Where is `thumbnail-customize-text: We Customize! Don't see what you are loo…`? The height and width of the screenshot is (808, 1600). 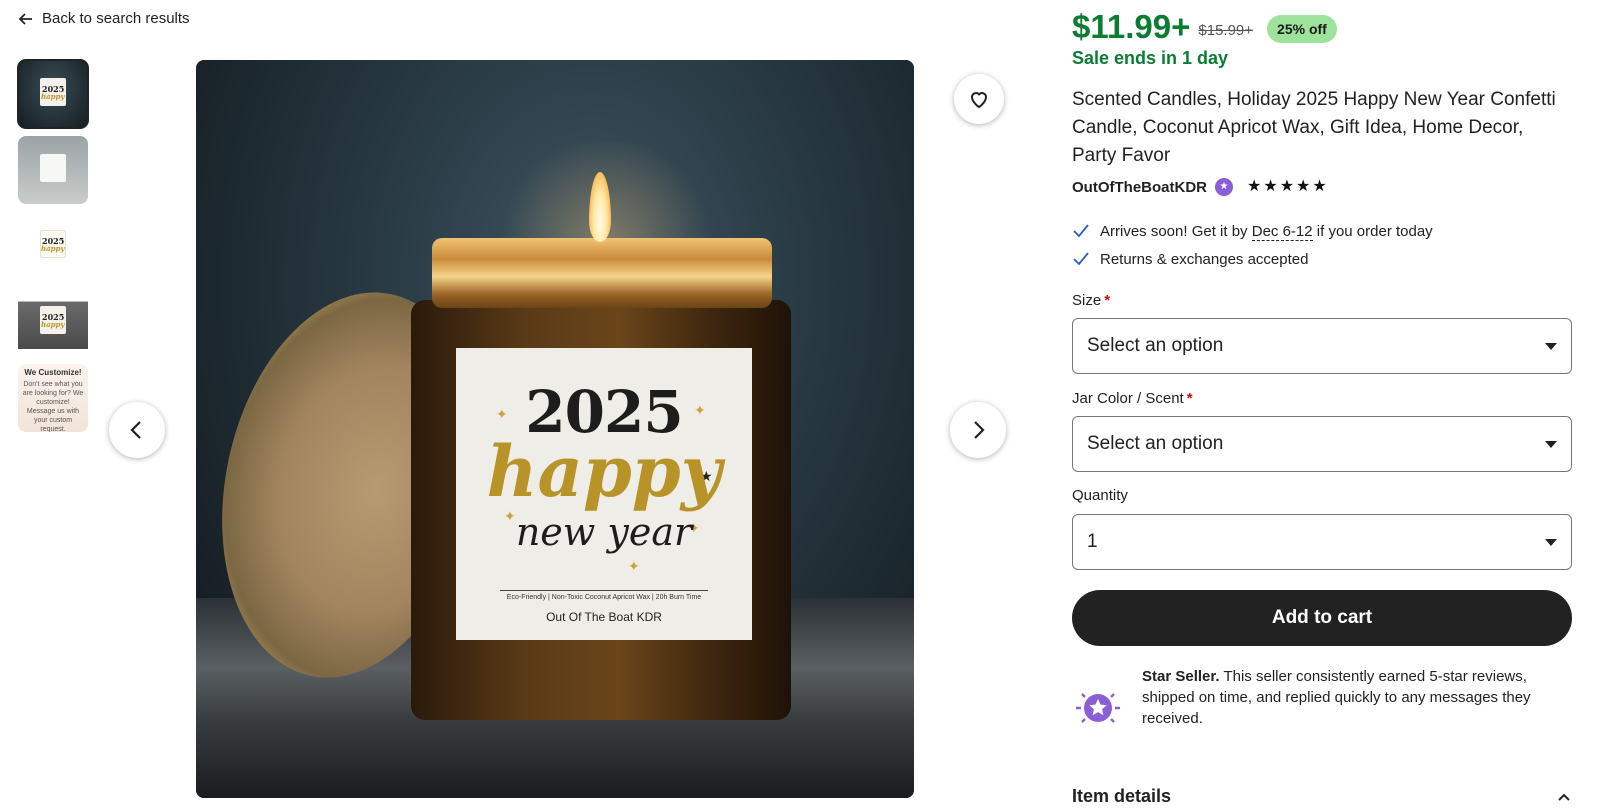
thumbnail-customize-text: We Customize! Don't see what you are loo… is located at coordinates (53, 400).